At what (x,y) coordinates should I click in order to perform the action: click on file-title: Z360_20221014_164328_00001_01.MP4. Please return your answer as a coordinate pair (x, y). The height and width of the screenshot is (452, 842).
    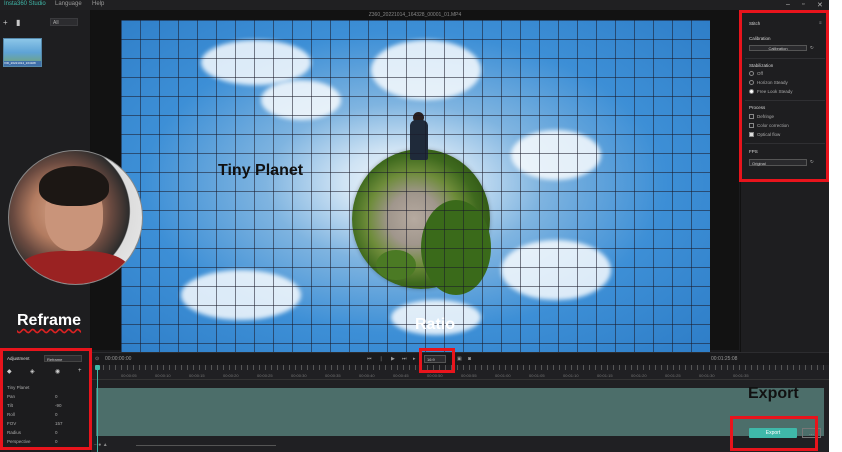
    Looking at the image, I should click on (415, 15).